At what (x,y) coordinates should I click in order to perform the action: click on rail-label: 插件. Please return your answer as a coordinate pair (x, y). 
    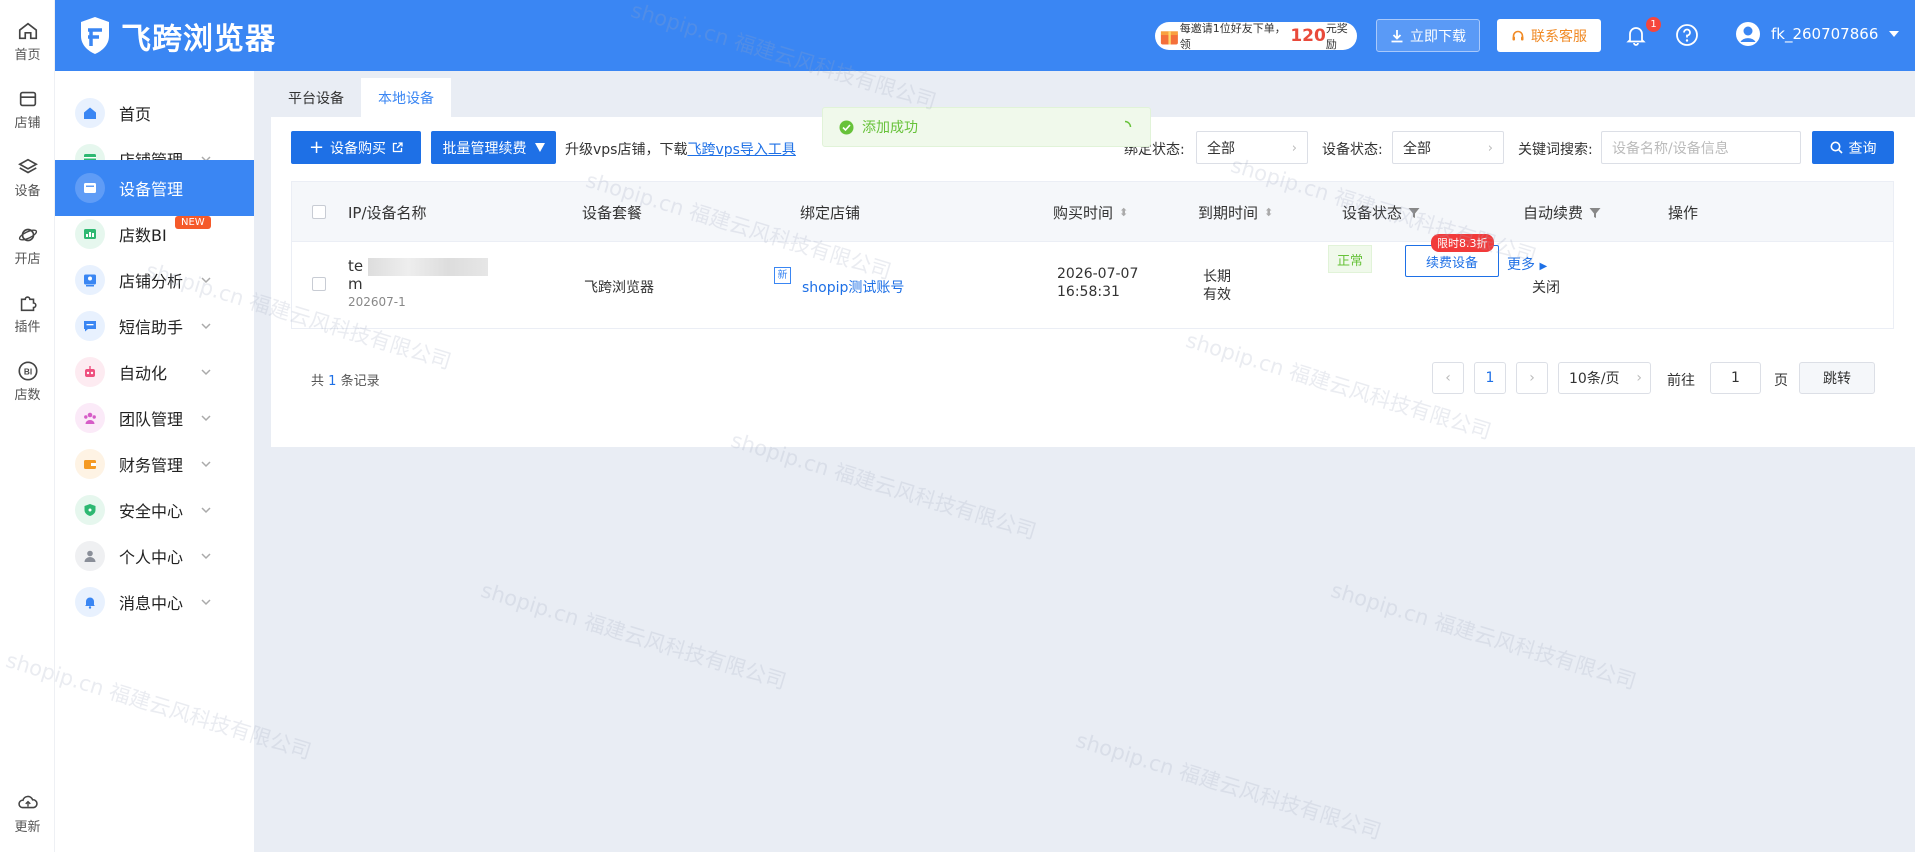
    Looking at the image, I should click on (27, 327).